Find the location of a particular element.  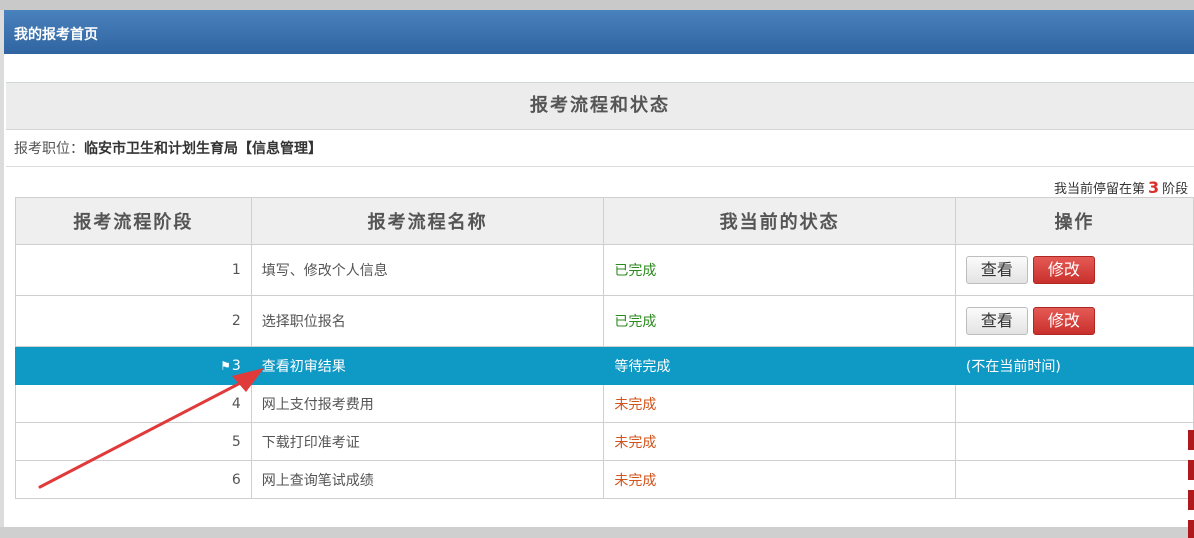

table-row: 1 填写、修改个人信息 已完成 查看 修改 is located at coordinates (604, 270).